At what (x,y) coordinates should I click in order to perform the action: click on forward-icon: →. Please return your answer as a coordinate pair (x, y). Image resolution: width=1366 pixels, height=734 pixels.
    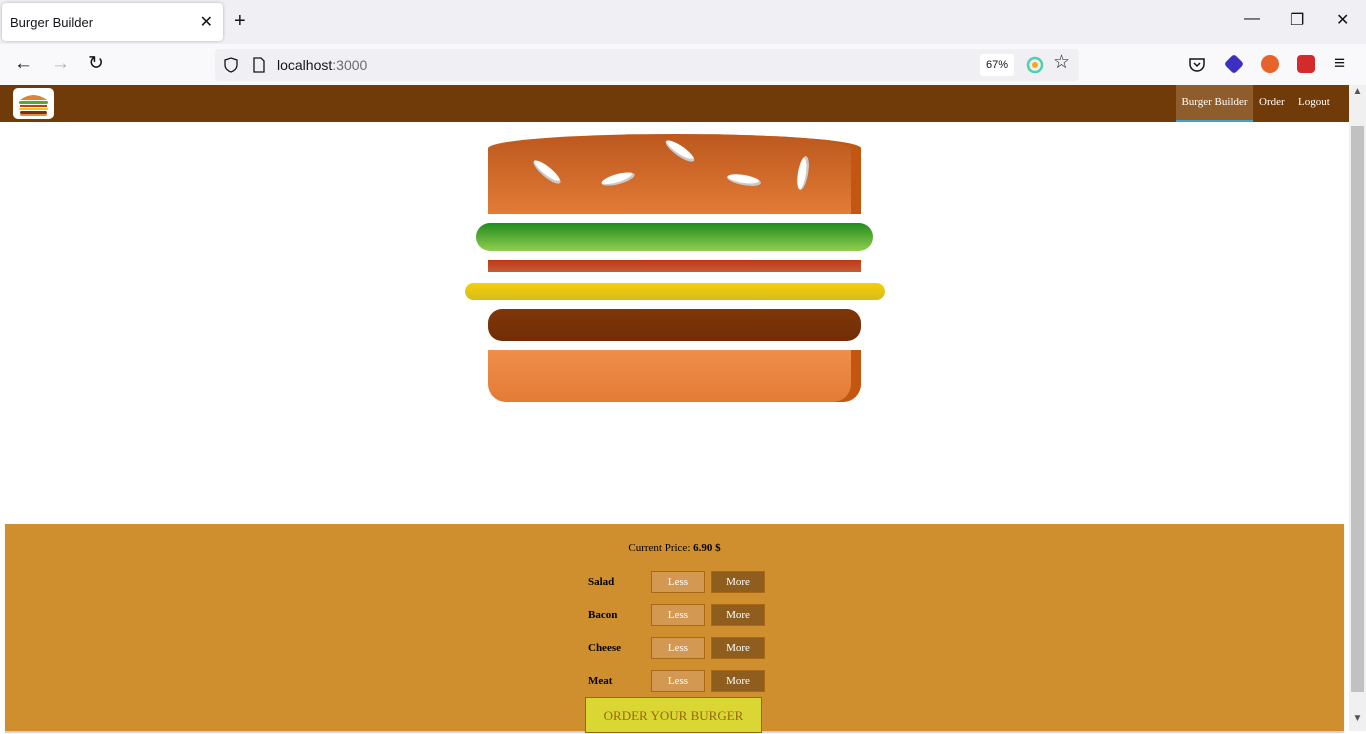
    Looking at the image, I should click on (60, 64).